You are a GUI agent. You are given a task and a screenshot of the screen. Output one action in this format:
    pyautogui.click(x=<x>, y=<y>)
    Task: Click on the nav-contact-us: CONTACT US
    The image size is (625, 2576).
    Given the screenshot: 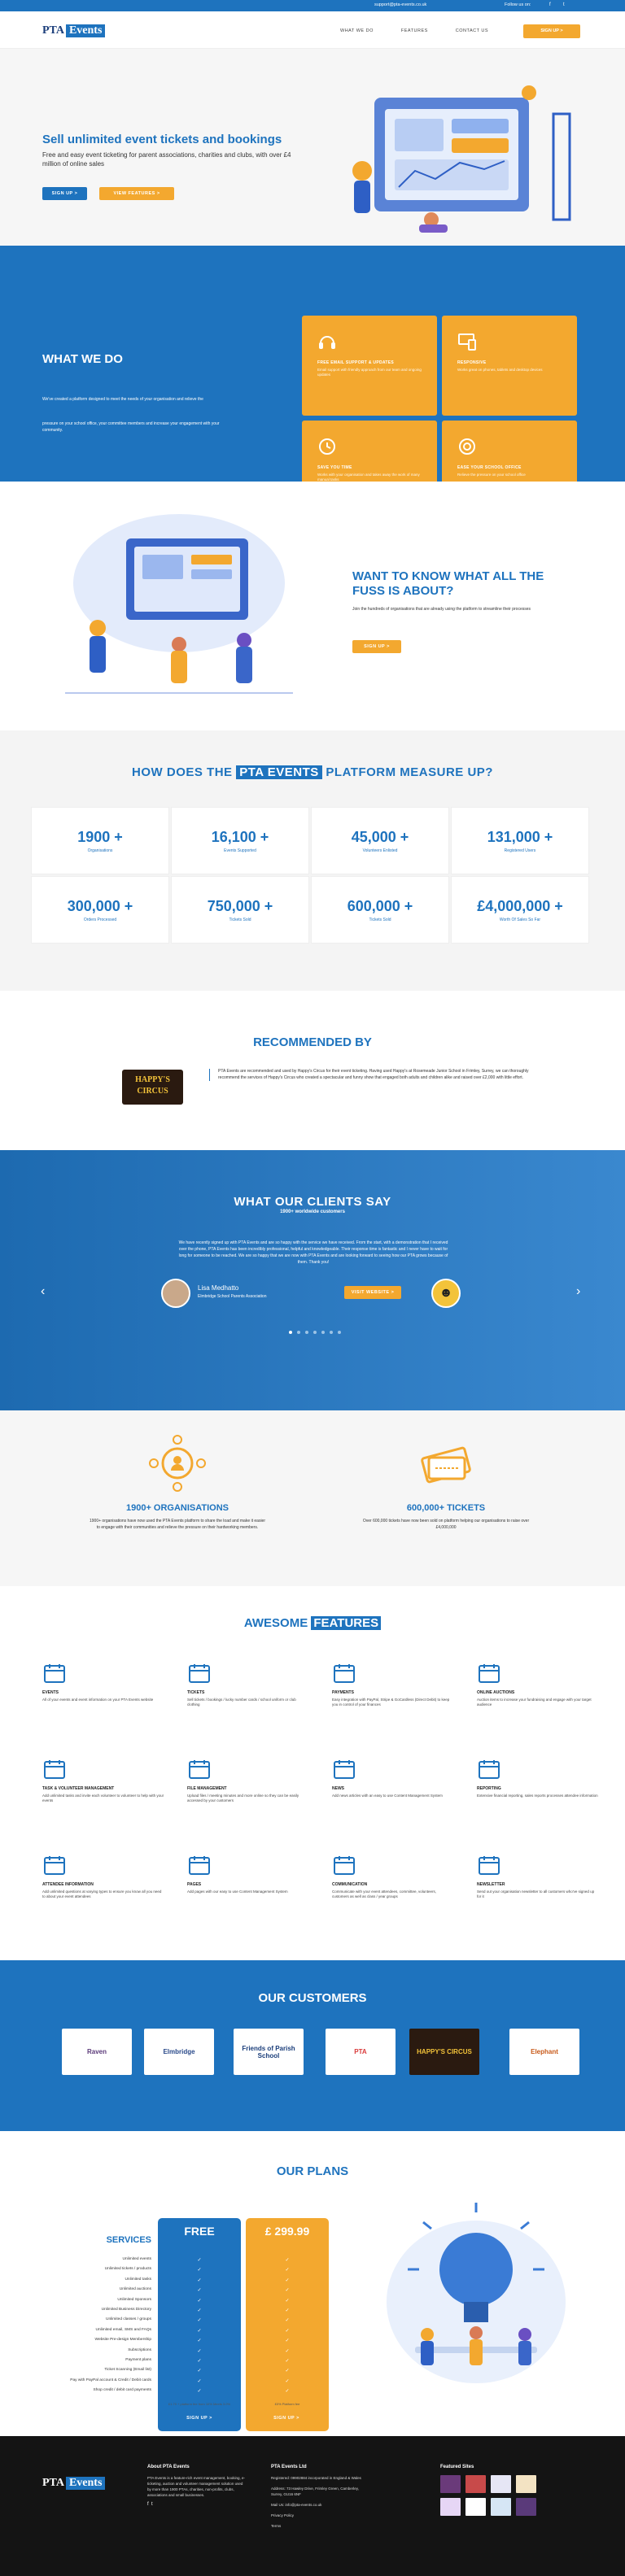 What is the action you would take?
    pyautogui.click(x=472, y=30)
    